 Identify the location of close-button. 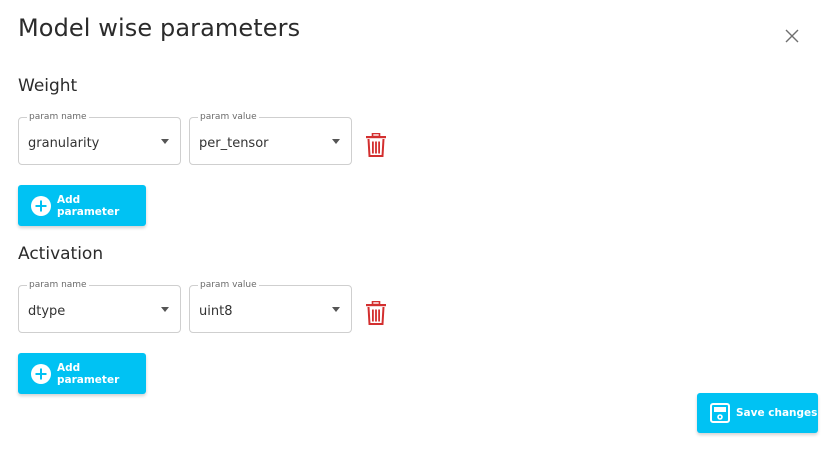
(792, 36).